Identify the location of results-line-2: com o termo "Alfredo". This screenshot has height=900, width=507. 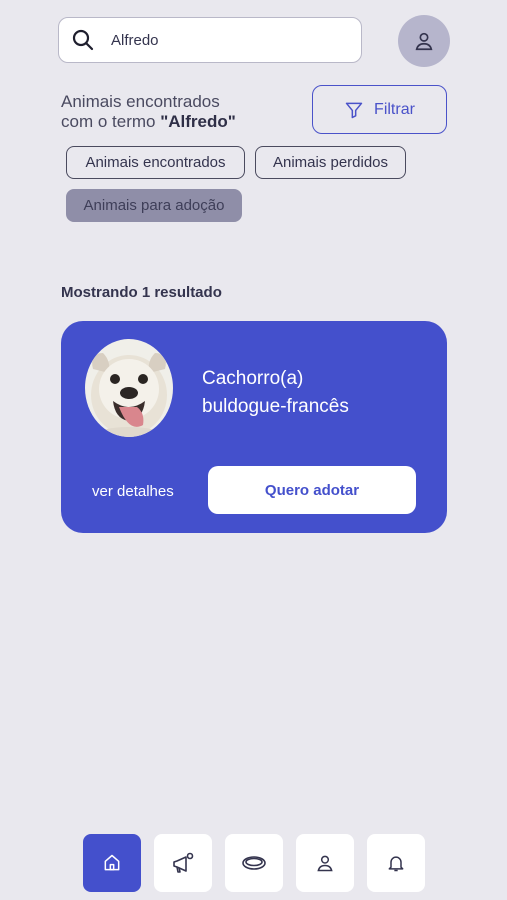
(176, 122).